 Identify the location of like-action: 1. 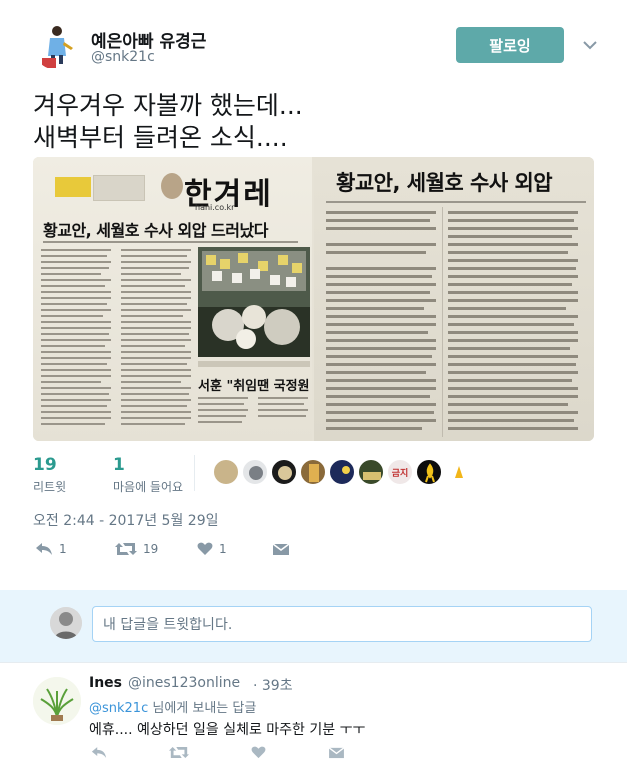
(212, 549).